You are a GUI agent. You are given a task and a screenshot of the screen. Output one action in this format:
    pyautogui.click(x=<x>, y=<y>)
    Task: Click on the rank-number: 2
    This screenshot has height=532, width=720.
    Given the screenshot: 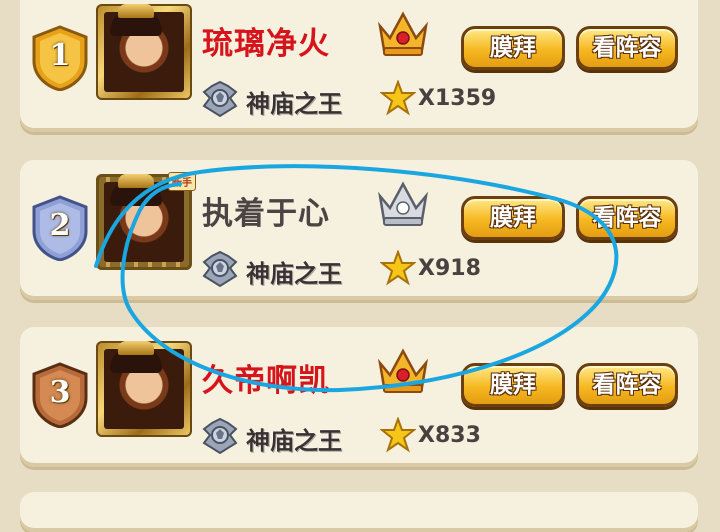 What is the action you would take?
    pyautogui.click(x=60, y=225)
    